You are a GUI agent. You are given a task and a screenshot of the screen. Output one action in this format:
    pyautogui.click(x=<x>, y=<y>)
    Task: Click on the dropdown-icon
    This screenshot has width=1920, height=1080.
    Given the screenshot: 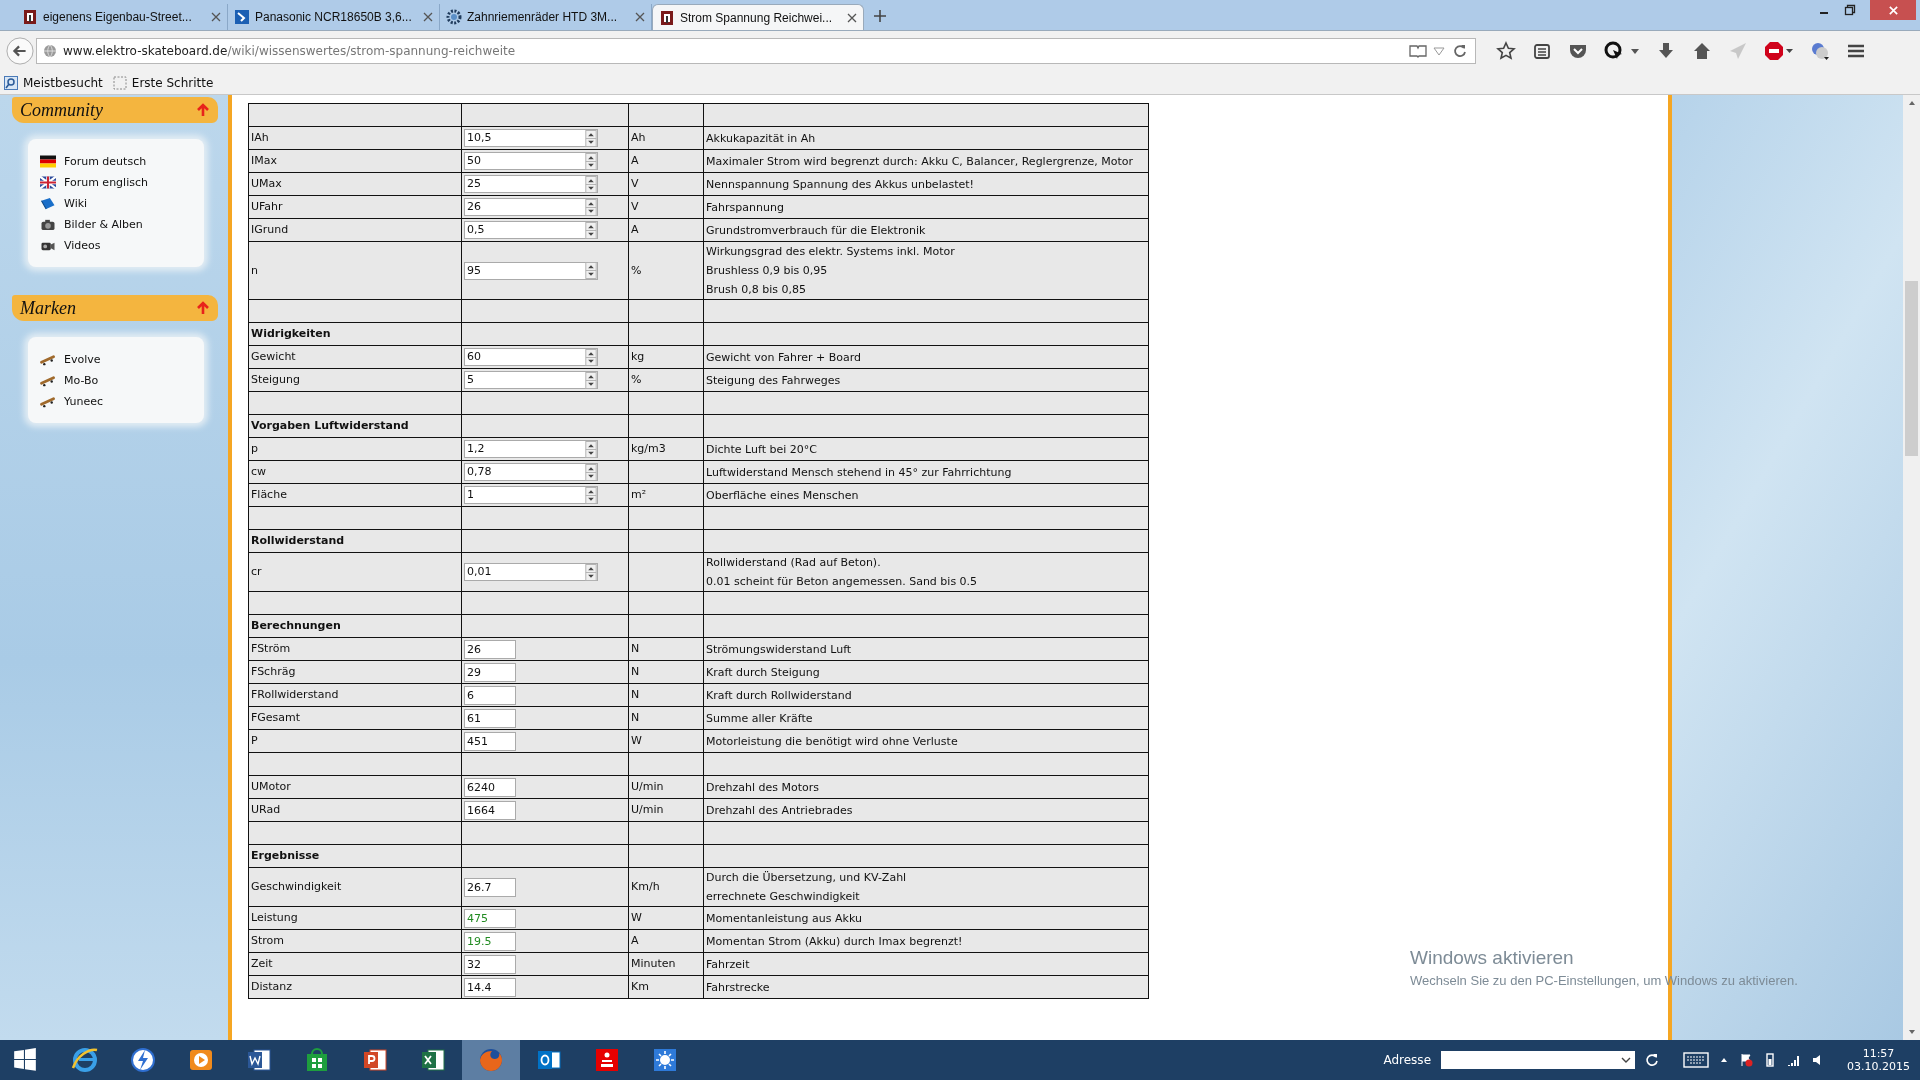 What is the action you would take?
    pyautogui.click(x=1439, y=51)
    